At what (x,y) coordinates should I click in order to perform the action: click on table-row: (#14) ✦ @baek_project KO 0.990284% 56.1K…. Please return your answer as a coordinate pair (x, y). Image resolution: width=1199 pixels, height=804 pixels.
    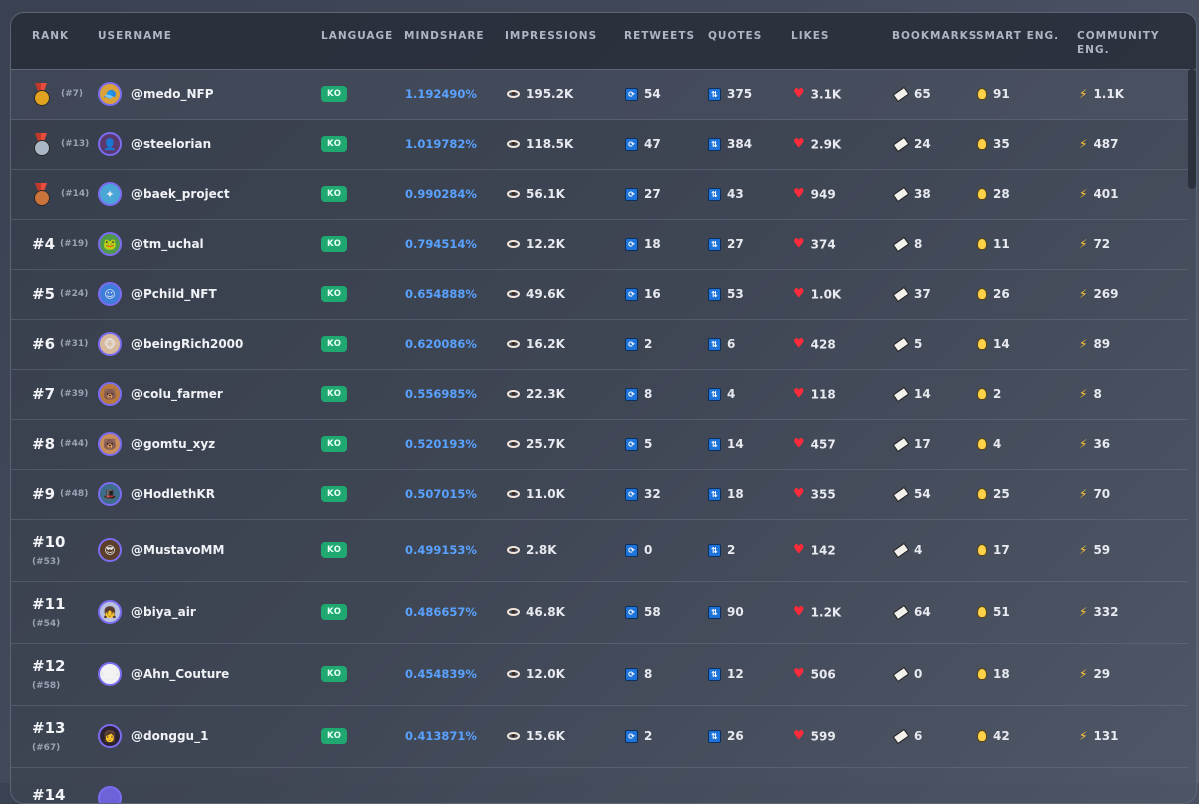
    Looking at the image, I should click on (599, 194).